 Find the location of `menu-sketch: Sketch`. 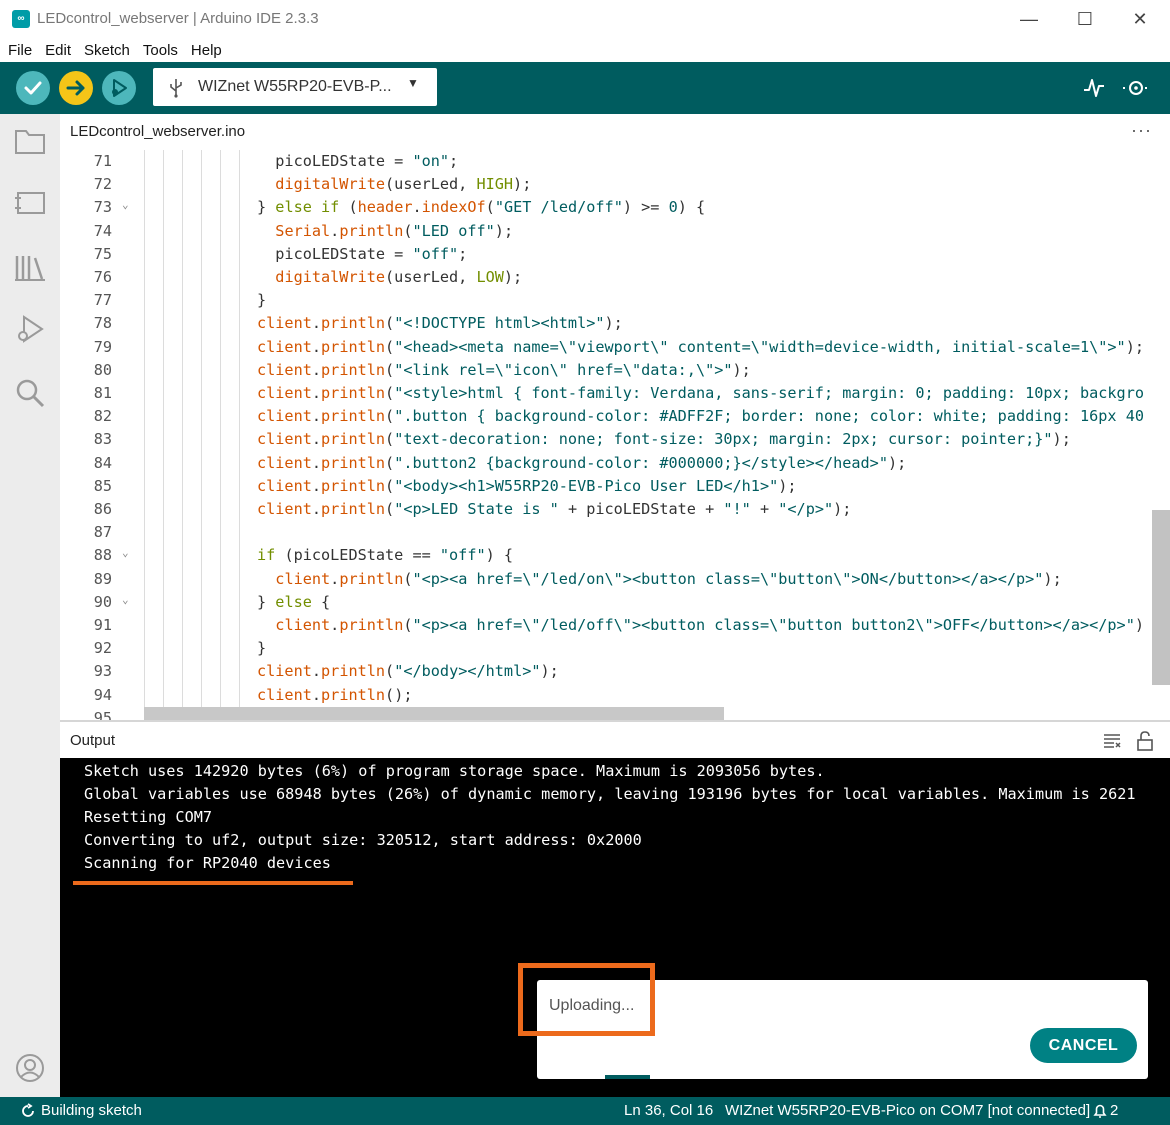

menu-sketch: Sketch is located at coordinates (107, 50).